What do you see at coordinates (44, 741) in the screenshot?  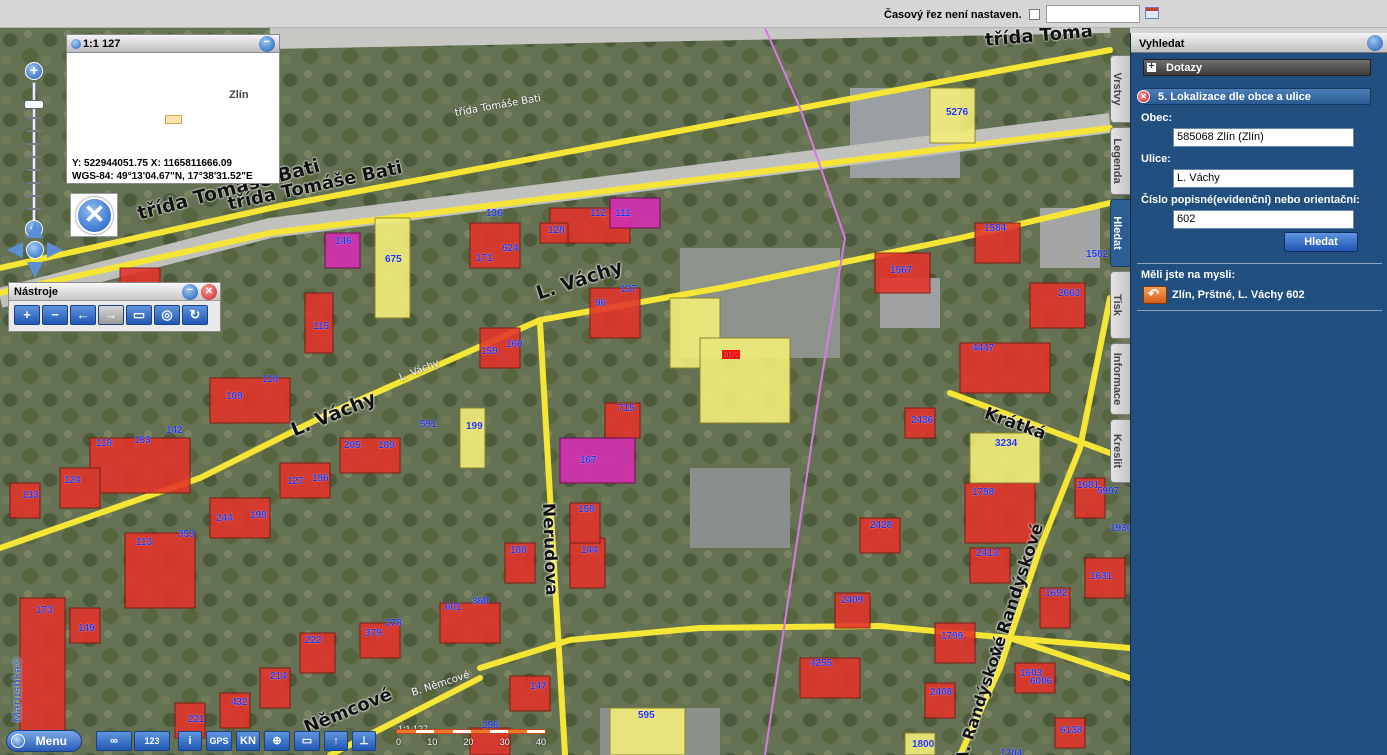 I see `menu-button: Menu` at bounding box center [44, 741].